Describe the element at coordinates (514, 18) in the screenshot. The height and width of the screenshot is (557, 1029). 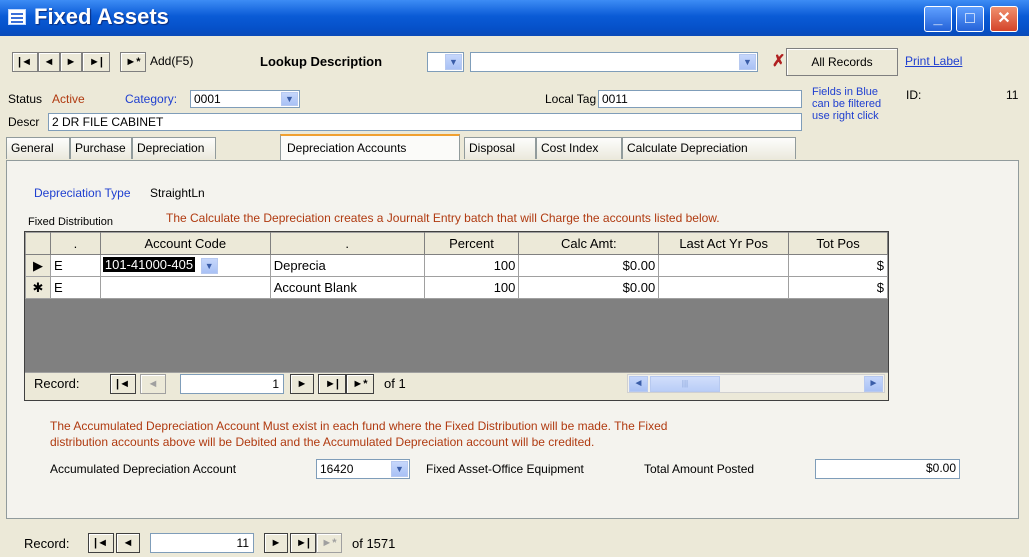
I see `title-bar: Fixed Assets _ □ ✕` at that location.